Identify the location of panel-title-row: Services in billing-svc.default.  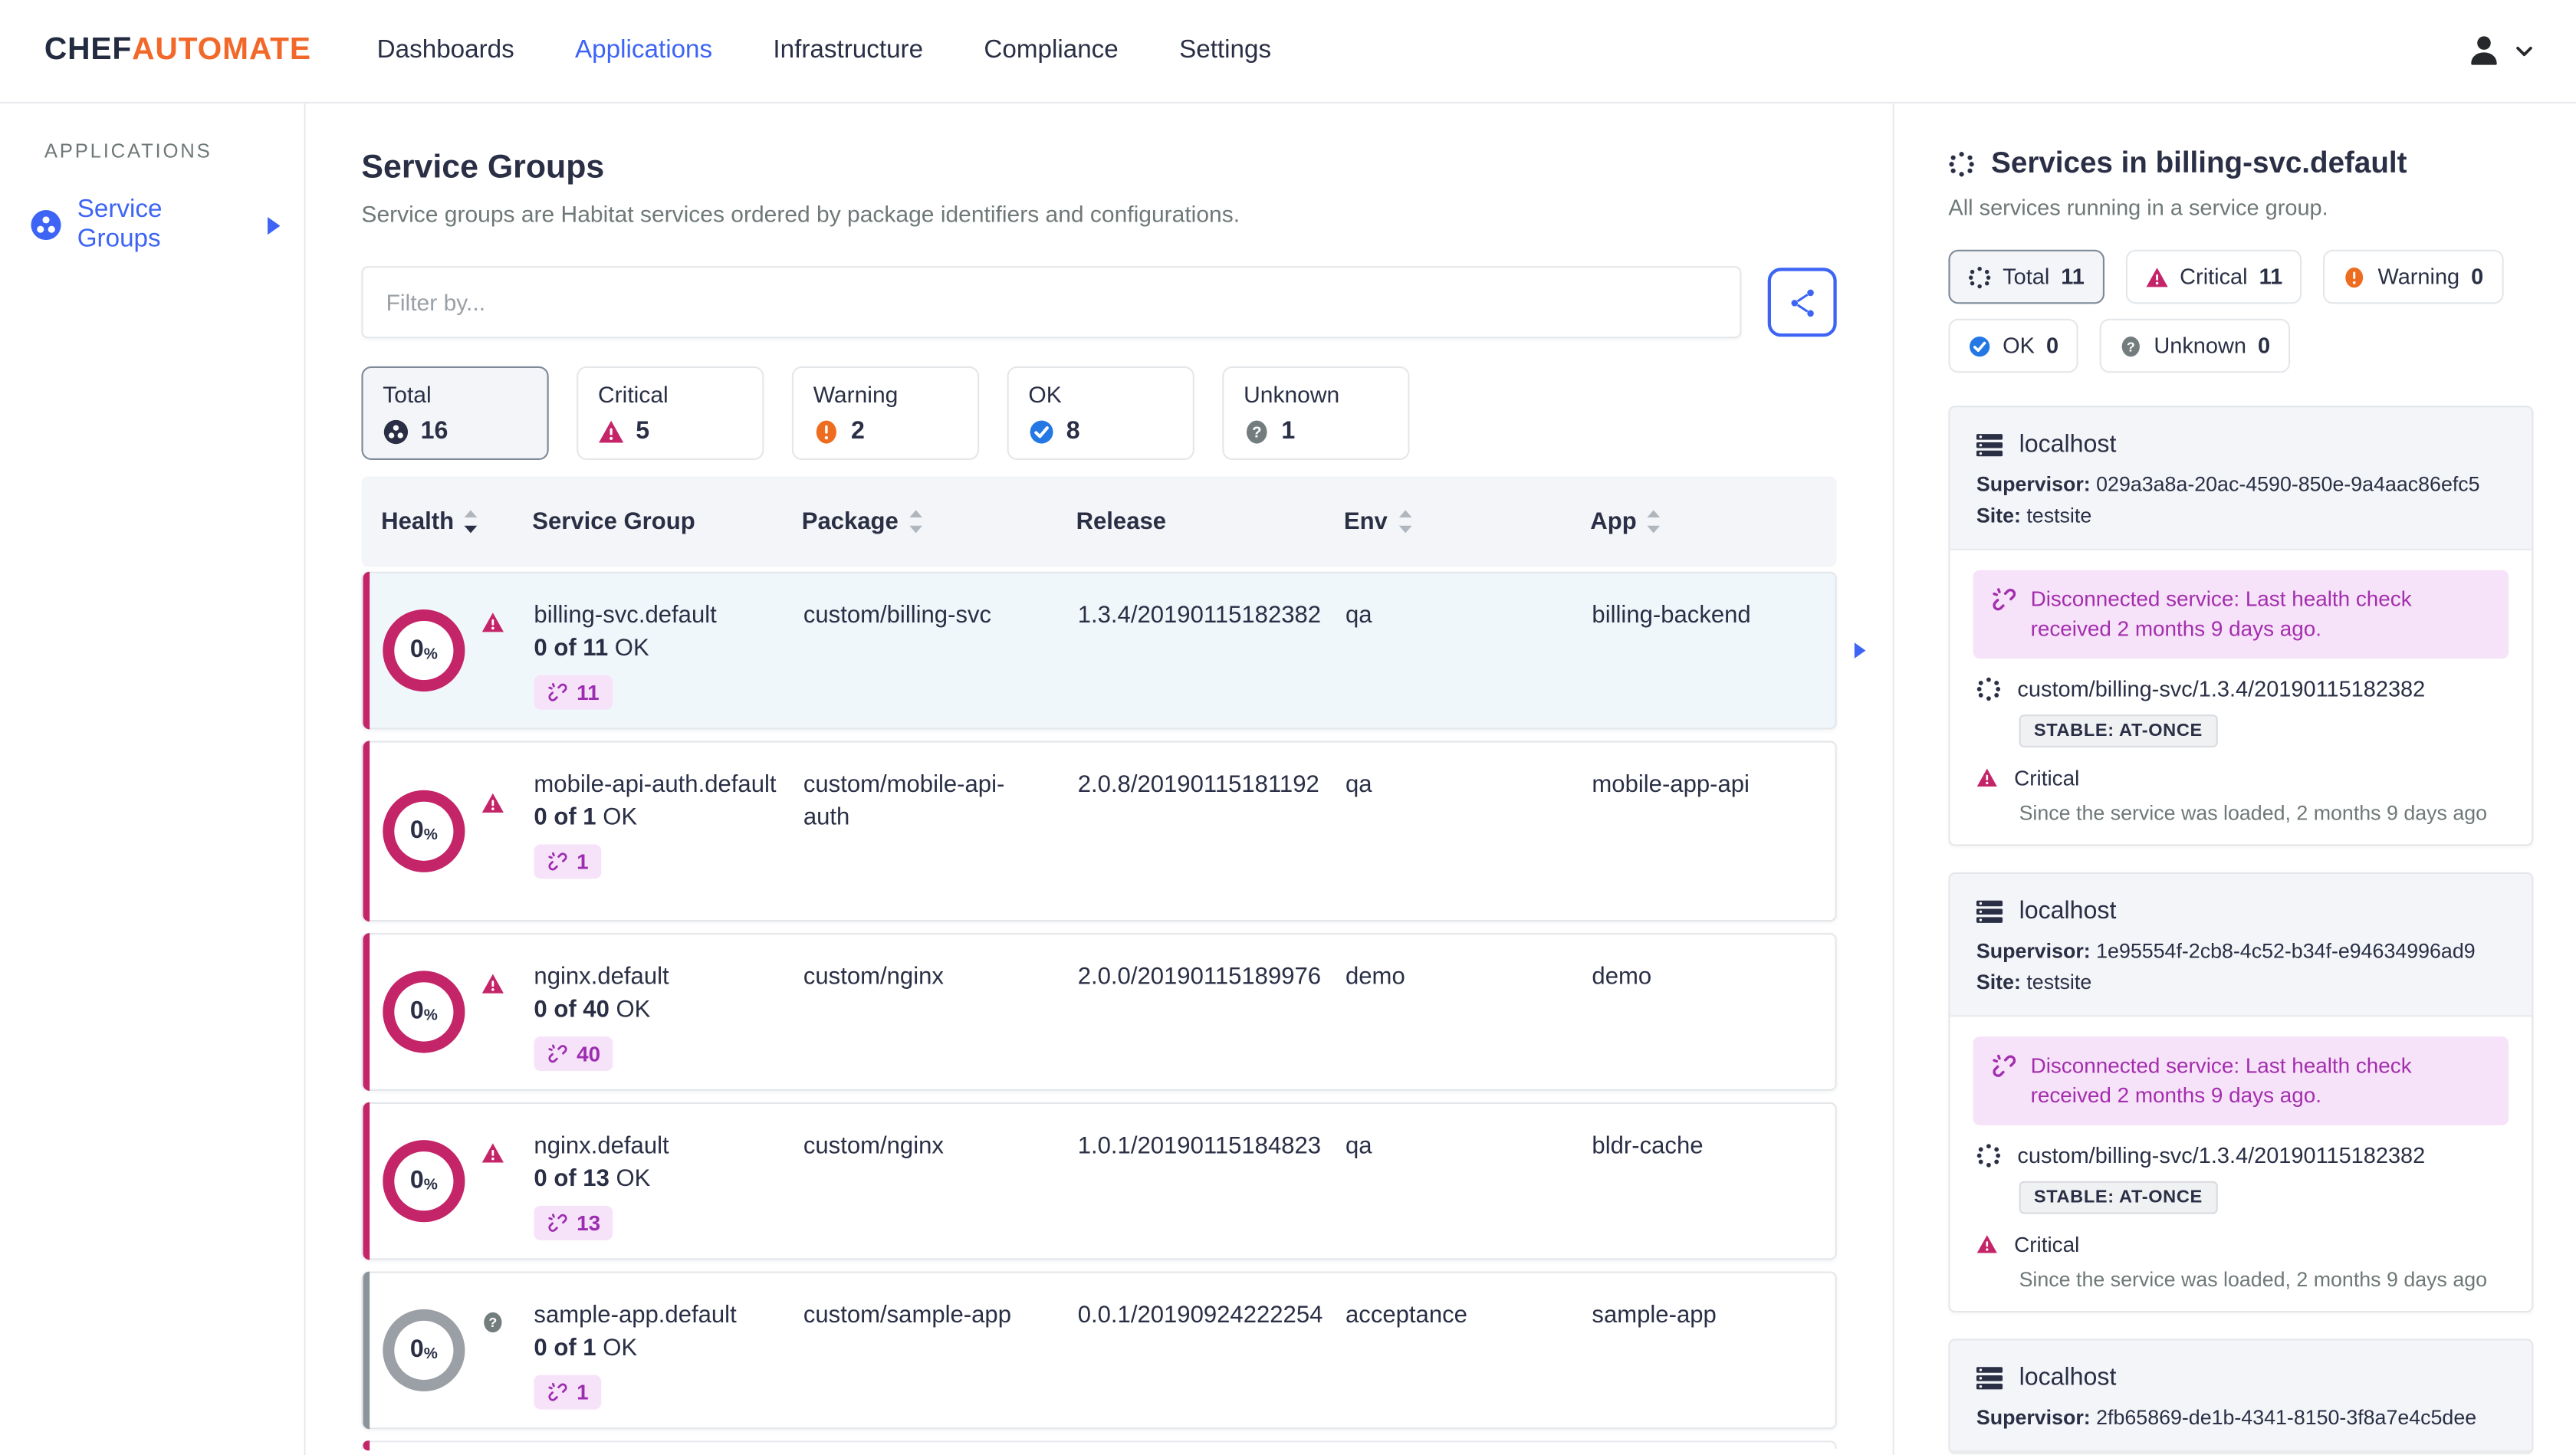
(2240, 163).